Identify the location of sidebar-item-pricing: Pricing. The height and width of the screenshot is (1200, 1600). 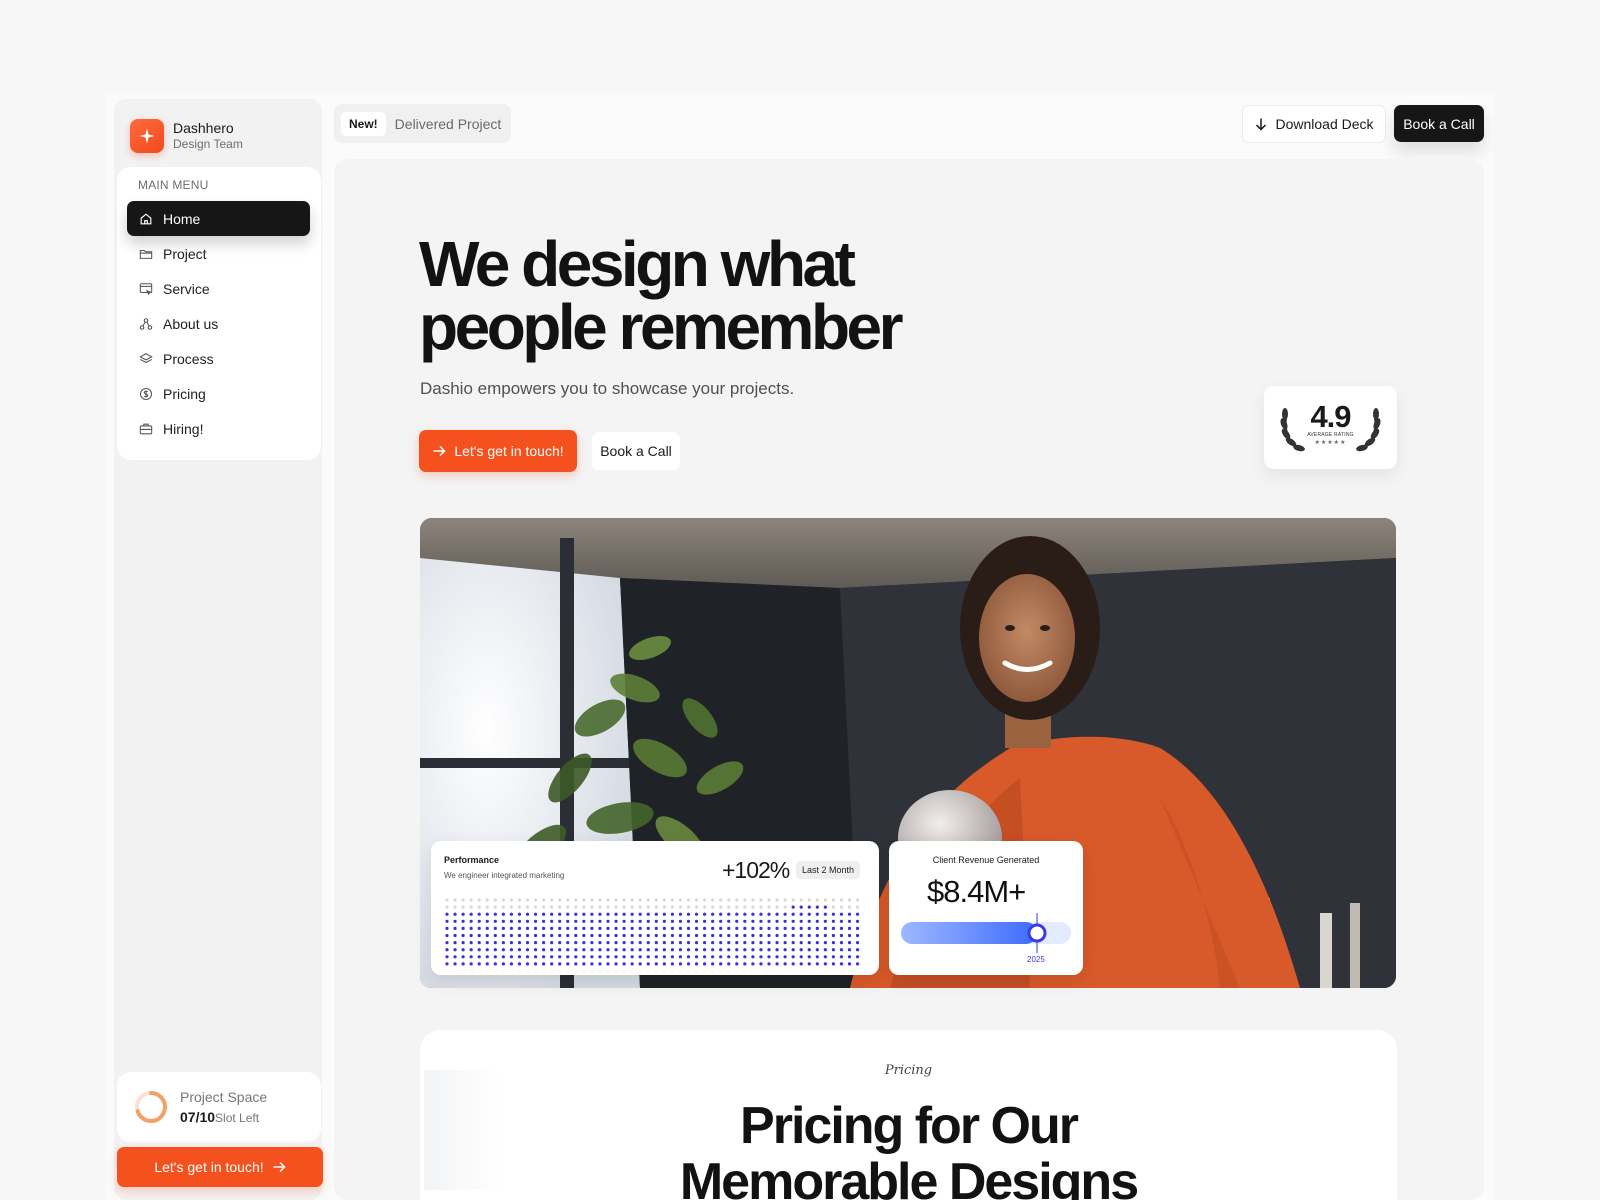
(218, 393).